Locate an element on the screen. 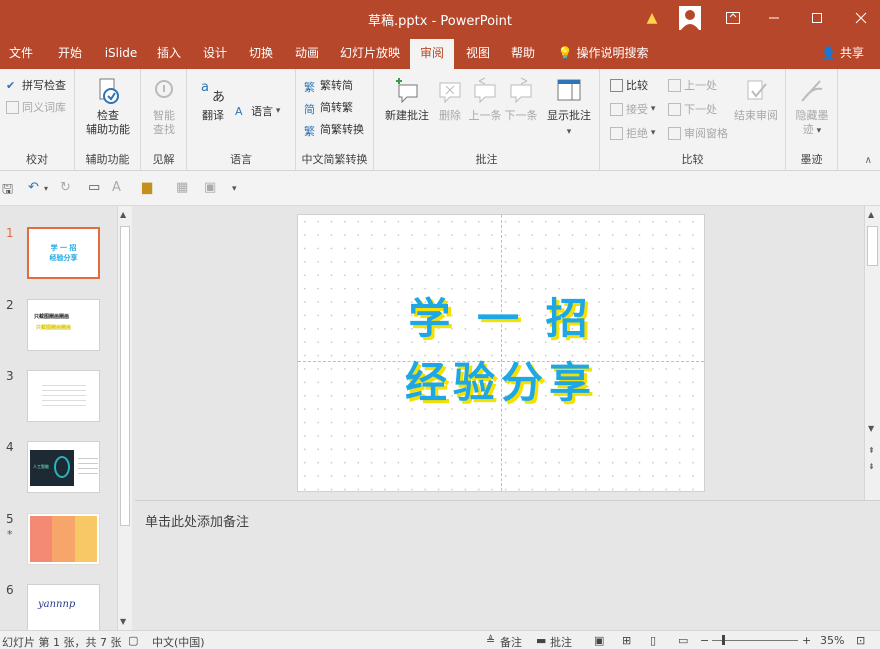  format-icon: A is located at coordinates (116, 187).